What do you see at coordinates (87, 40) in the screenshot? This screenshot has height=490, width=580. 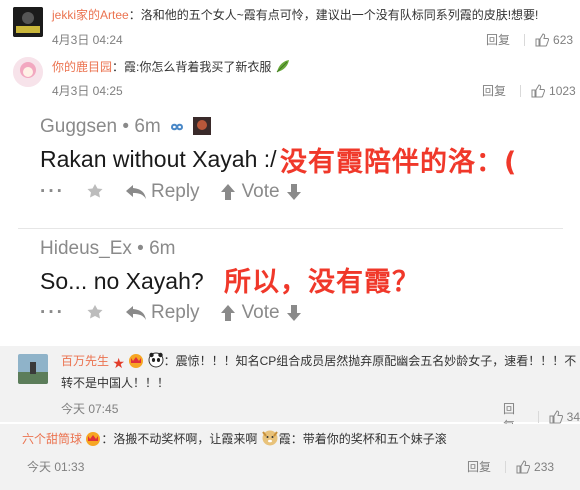 I see `comment-date: 4月3日 04:24` at bounding box center [87, 40].